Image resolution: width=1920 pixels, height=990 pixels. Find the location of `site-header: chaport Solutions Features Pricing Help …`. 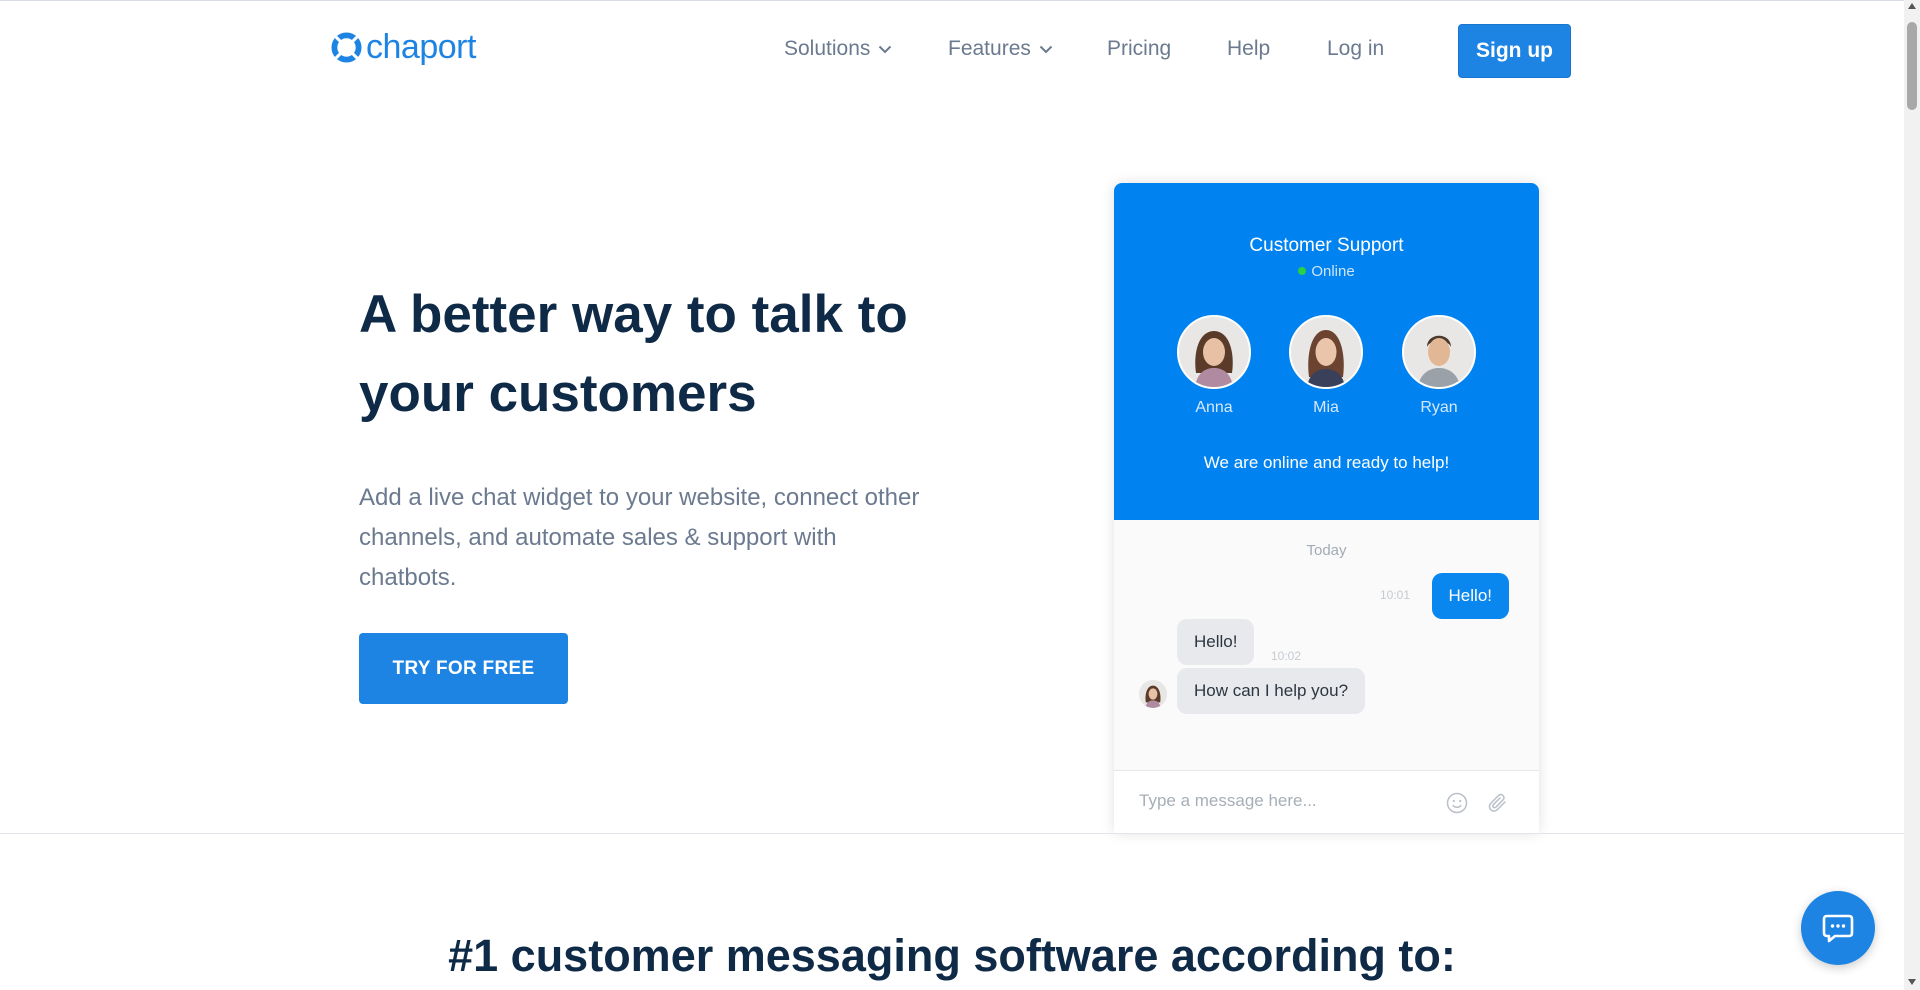

site-header: chaport Solutions Features Pricing Help … is located at coordinates (952, 50).